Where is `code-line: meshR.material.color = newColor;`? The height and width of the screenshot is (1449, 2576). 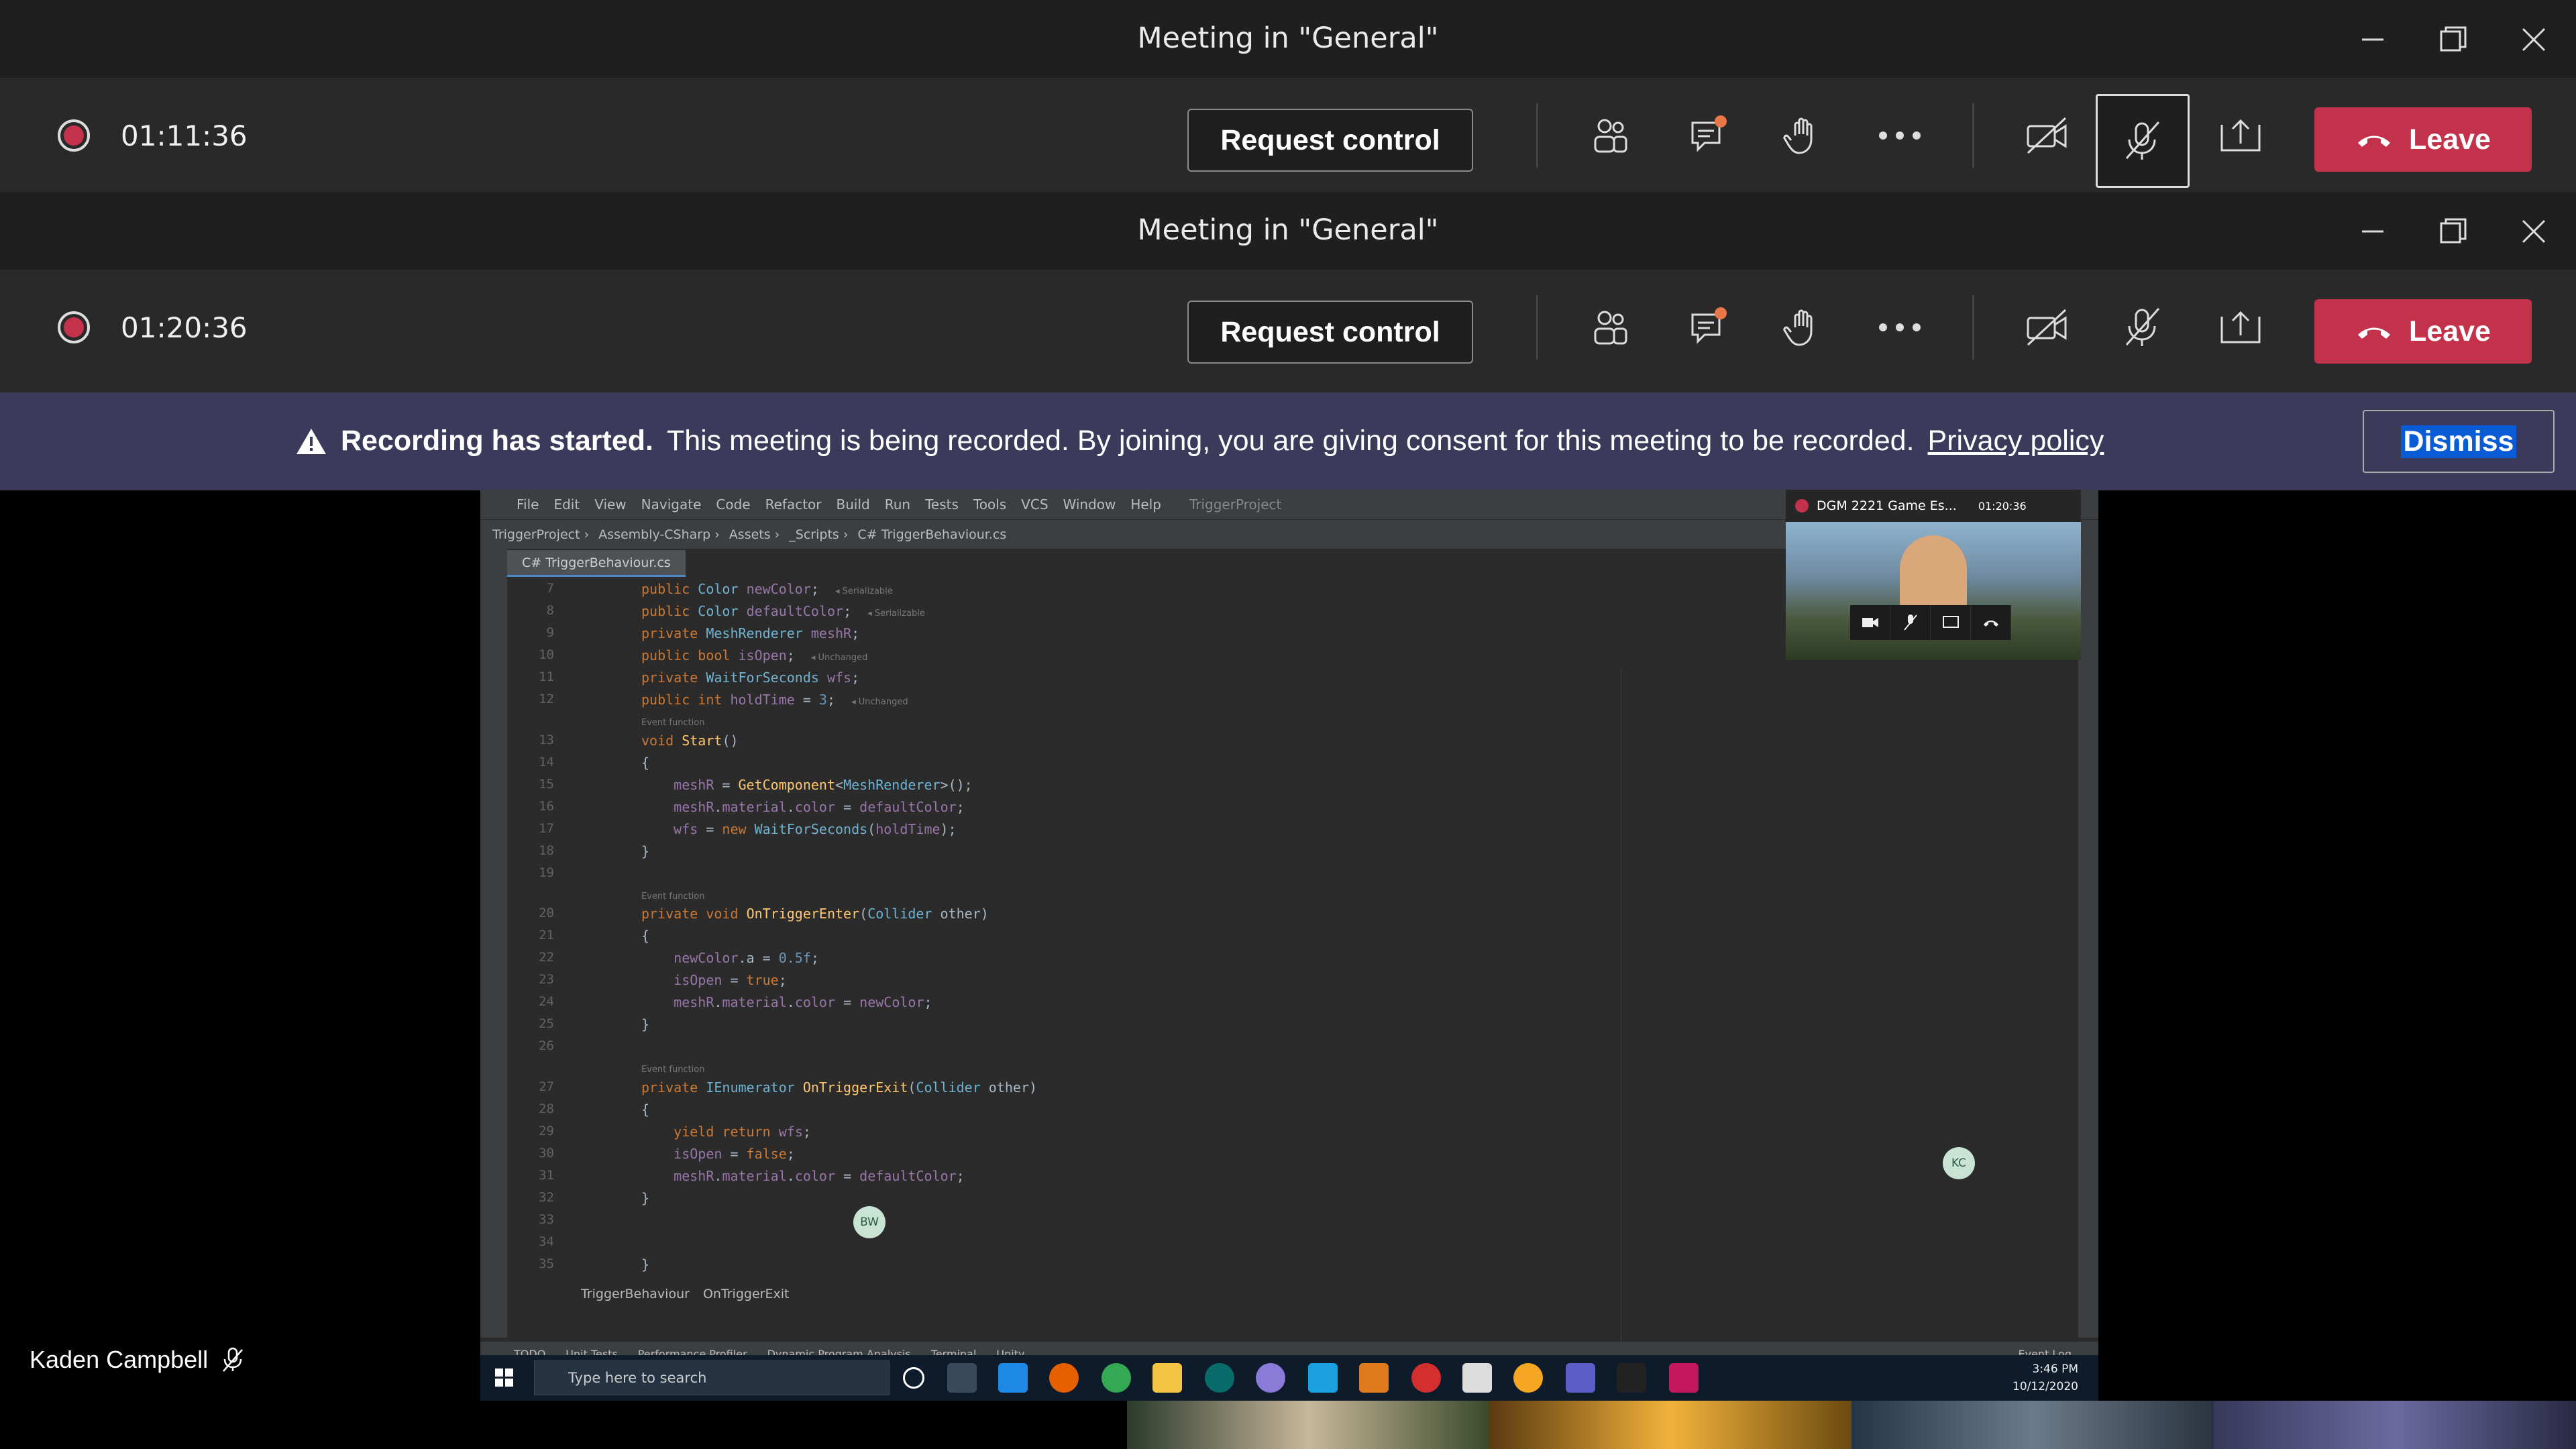
code-line: meshR.material.color = newColor; is located at coordinates (786, 1002).